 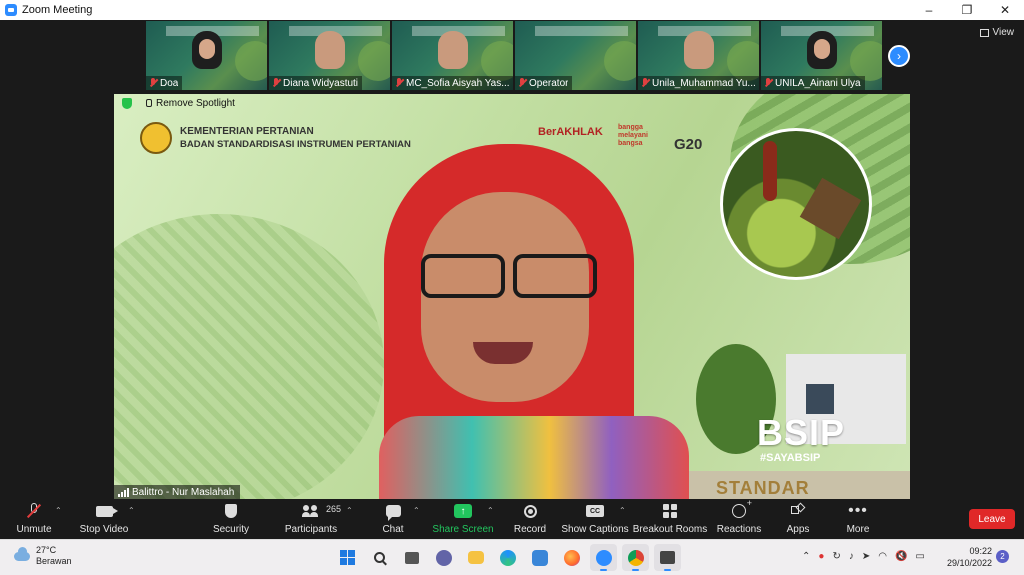 I want to click on captions-chevron-icon: ⌃, so click(x=622, y=510).